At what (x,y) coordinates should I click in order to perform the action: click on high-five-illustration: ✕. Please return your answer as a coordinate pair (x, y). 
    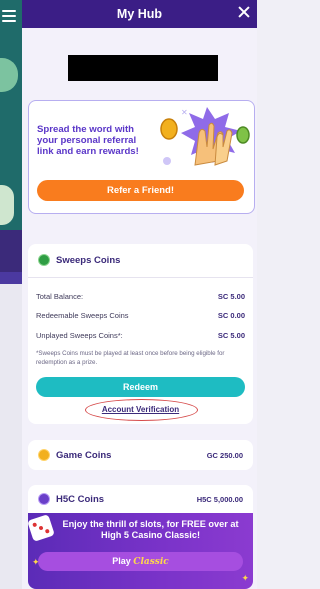
    Looking at the image, I should click on (205, 136).